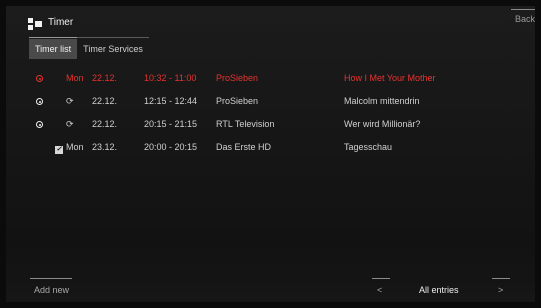 Image resolution: width=541 pixels, height=308 pixels. Describe the element at coordinates (523, 9) in the screenshot. I see `back-button-indicator` at that location.